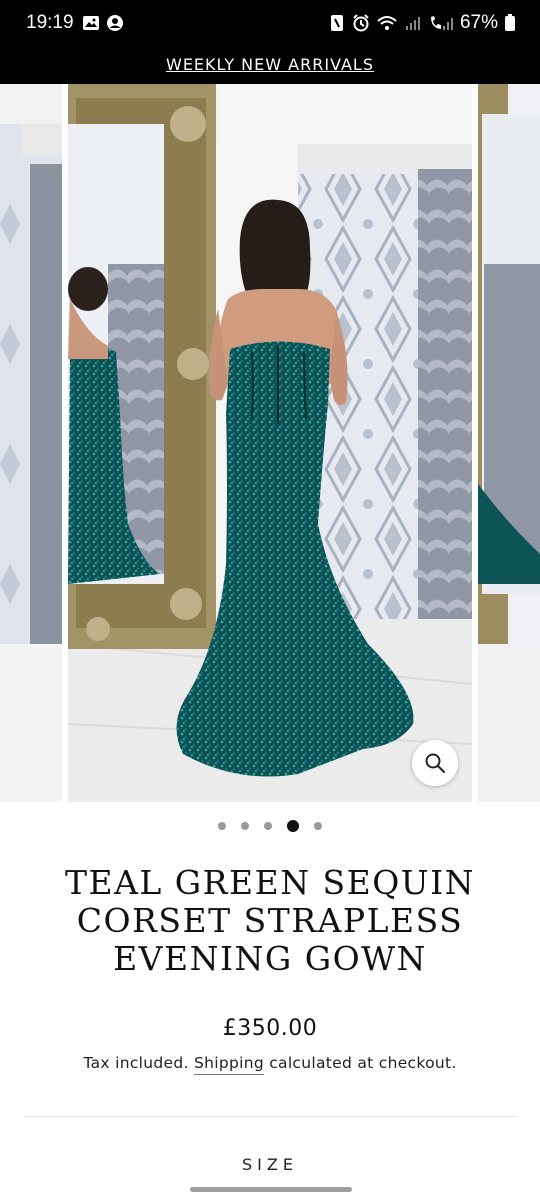 This screenshot has width=540, height=1200. What do you see at coordinates (422, 23) in the screenshot?
I see `status-system-icons: 67%` at bounding box center [422, 23].